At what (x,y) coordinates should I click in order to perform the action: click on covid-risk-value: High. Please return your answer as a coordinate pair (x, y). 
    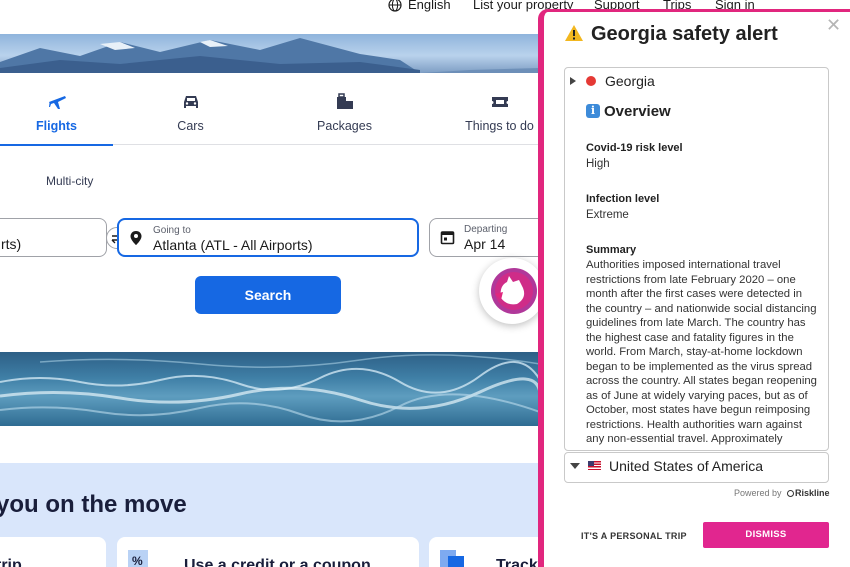
    Looking at the image, I should click on (598, 164).